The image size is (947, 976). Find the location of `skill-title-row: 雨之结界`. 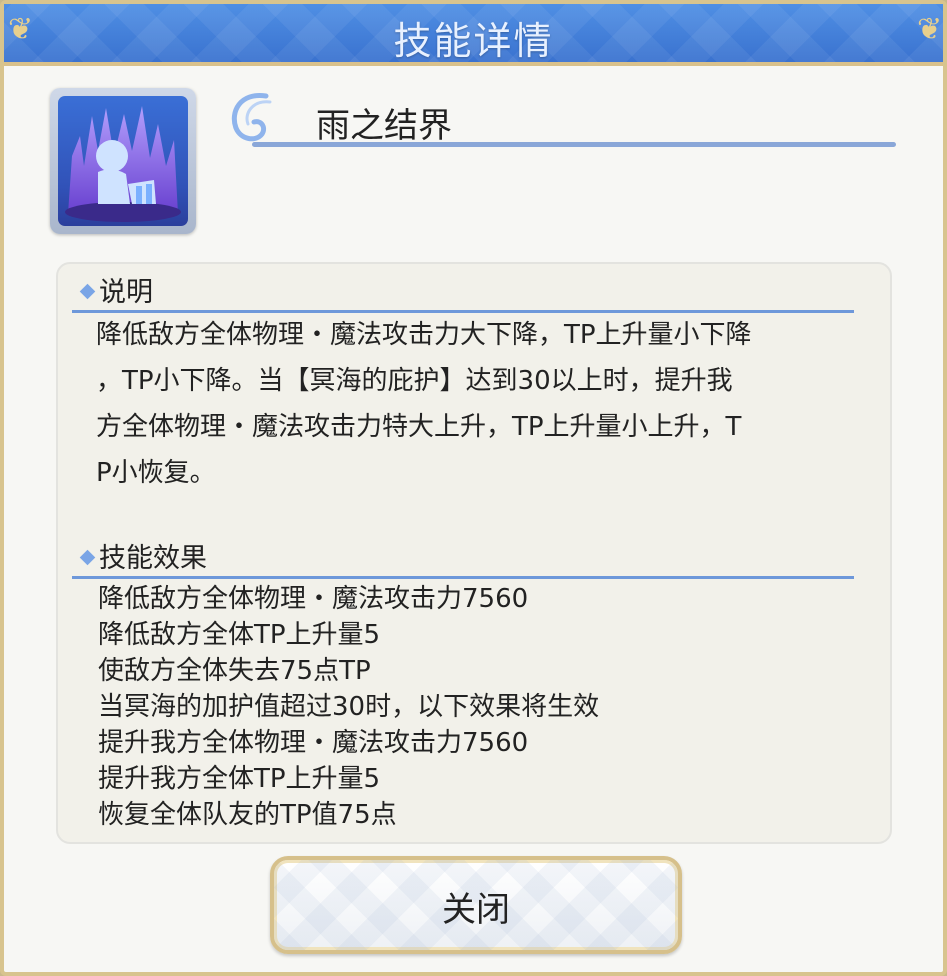

skill-title-row: 雨之结界 is located at coordinates (561, 121).